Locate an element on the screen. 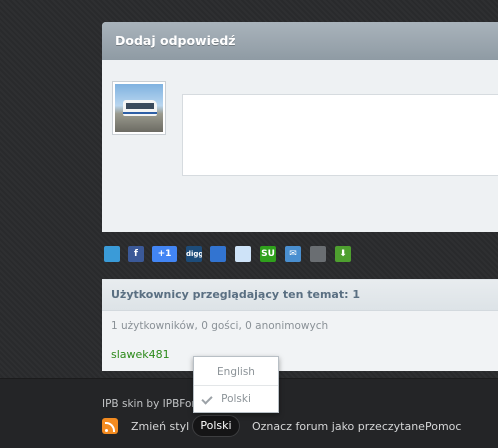  language-option-polski: Polski is located at coordinates (236, 399).